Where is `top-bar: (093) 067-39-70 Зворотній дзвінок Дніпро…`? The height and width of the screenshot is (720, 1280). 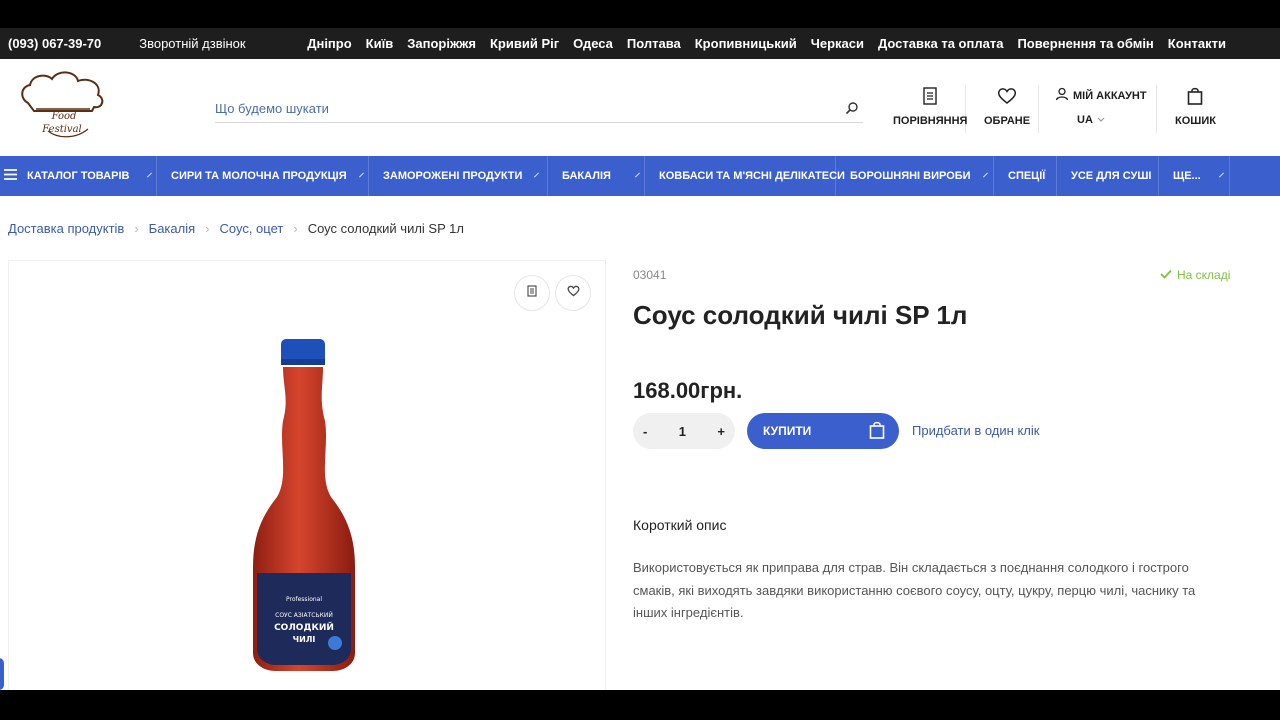
top-bar: (093) 067-39-70 Зворотній дзвінок Дніпро… is located at coordinates (640, 43).